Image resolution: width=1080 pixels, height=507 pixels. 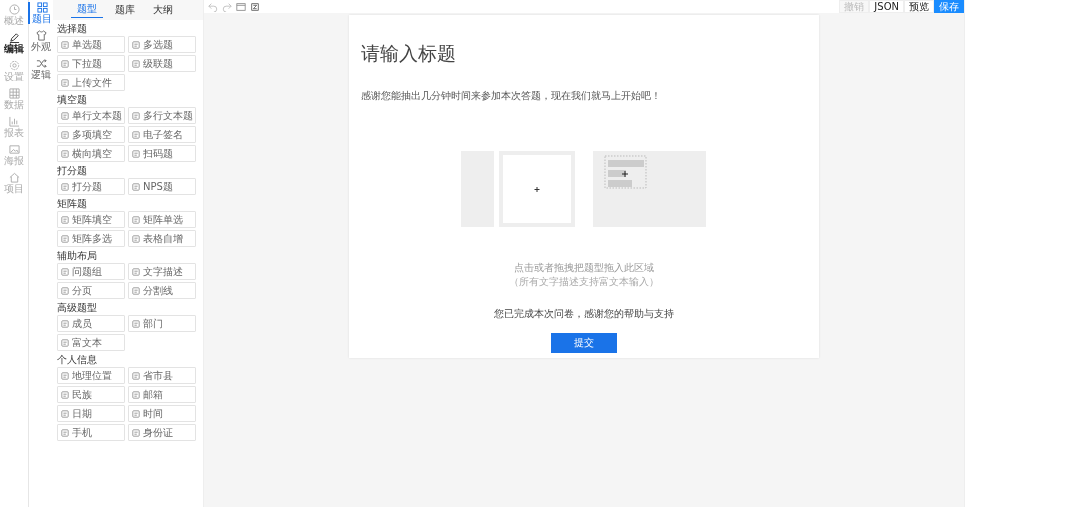 I want to click on group-title: 个人信息, so click(x=77, y=359).